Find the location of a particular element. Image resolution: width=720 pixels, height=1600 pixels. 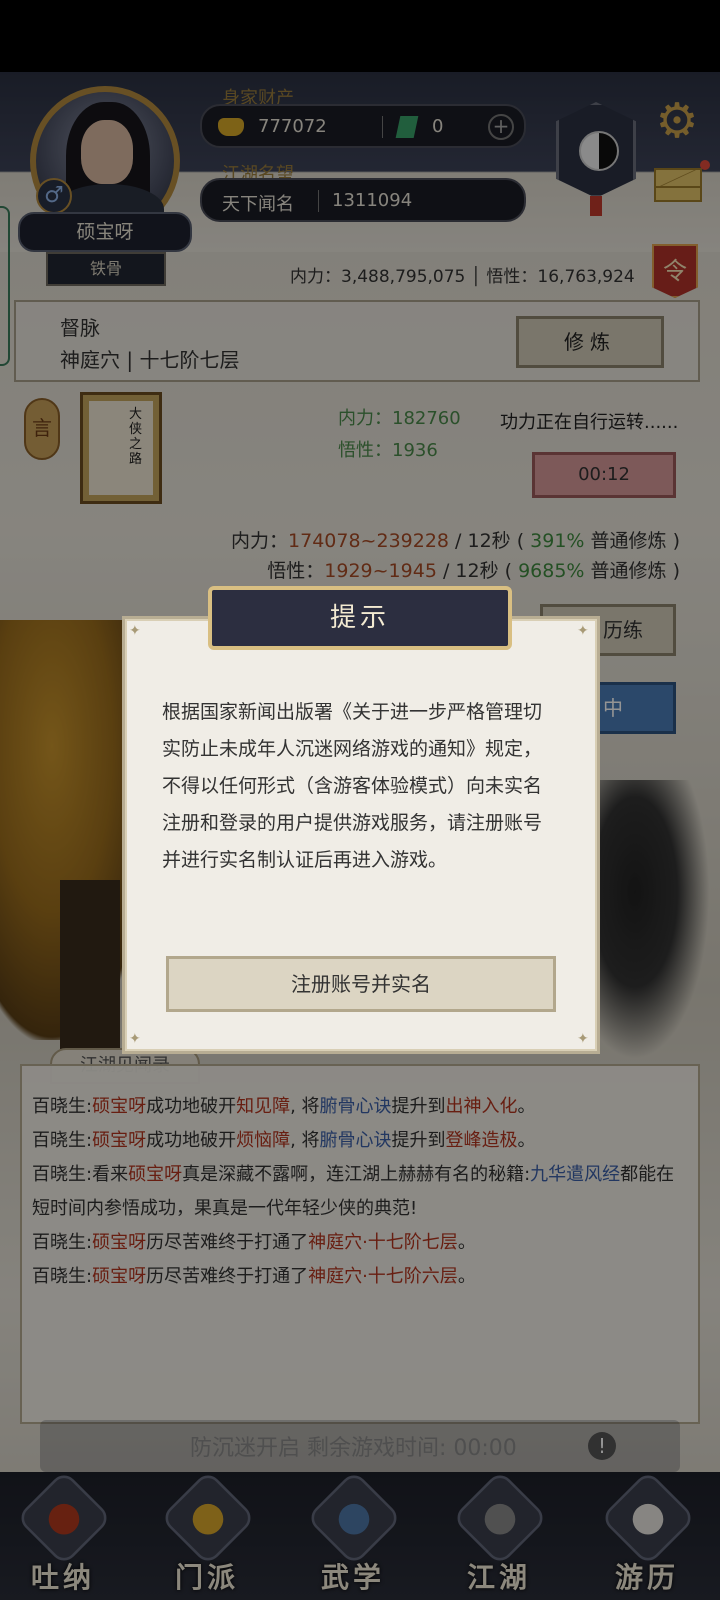

dialog-title: 提示 is located at coordinates (360, 618).